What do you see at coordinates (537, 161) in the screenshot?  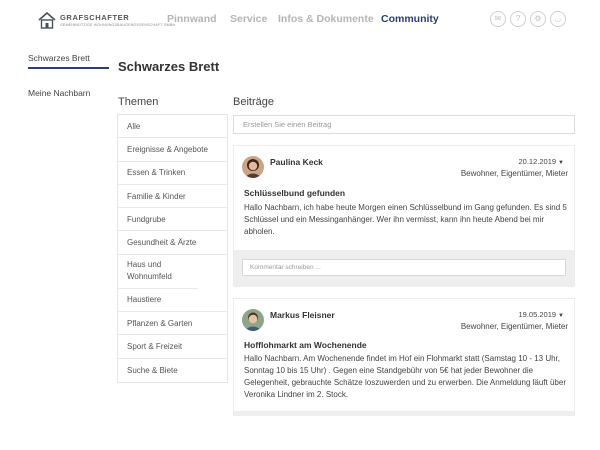 I see `post-date-text: 20.12.2019` at bounding box center [537, 161].